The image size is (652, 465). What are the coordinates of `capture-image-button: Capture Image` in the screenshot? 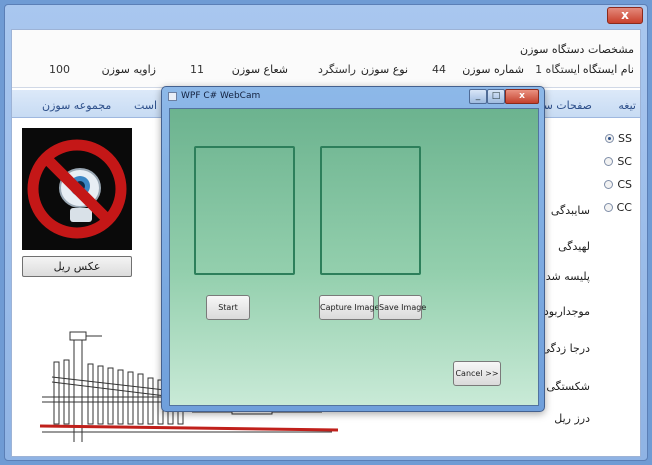 It's located at (349, 307).